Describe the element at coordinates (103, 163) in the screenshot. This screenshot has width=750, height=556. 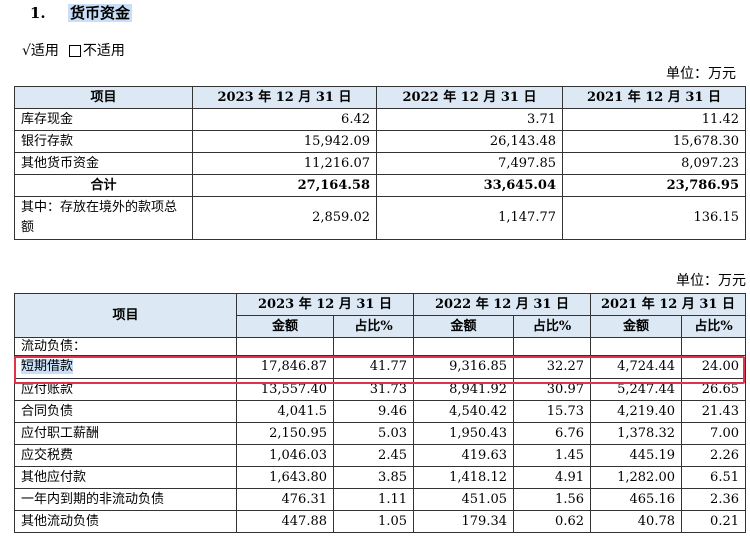
I see `row-label: 其他货币资金` at that location.